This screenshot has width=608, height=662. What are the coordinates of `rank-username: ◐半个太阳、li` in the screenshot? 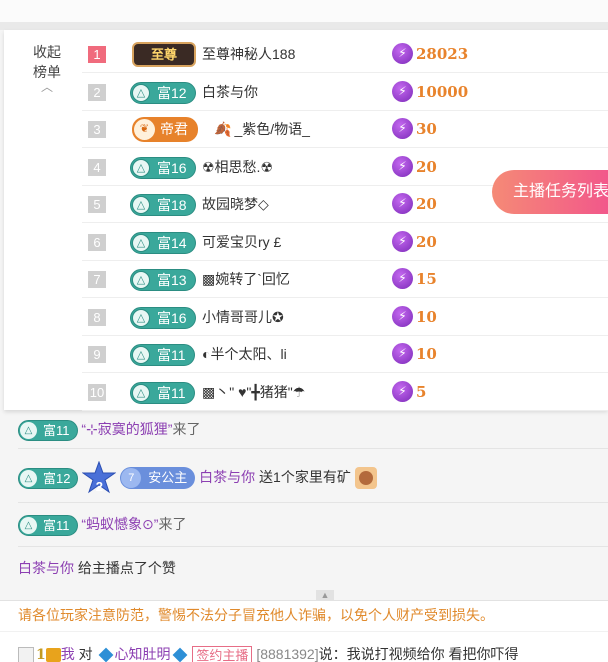 It's located at (244, 354).